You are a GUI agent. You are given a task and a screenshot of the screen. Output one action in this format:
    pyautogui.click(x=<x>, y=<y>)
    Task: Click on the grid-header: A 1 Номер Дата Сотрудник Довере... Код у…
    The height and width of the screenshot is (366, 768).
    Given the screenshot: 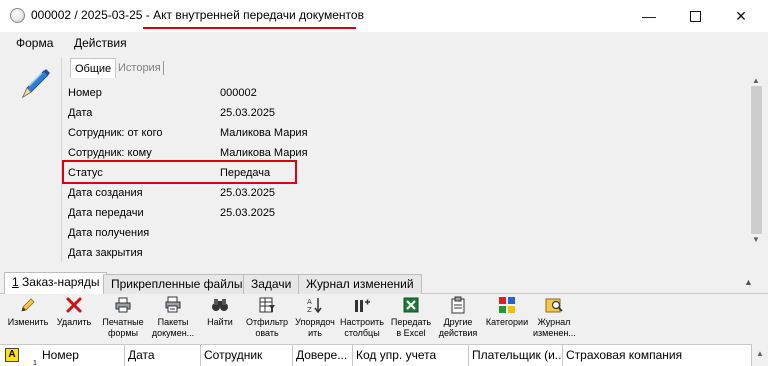 What is the action you would take?
    pyautogui.click(x=384, y=355)
    